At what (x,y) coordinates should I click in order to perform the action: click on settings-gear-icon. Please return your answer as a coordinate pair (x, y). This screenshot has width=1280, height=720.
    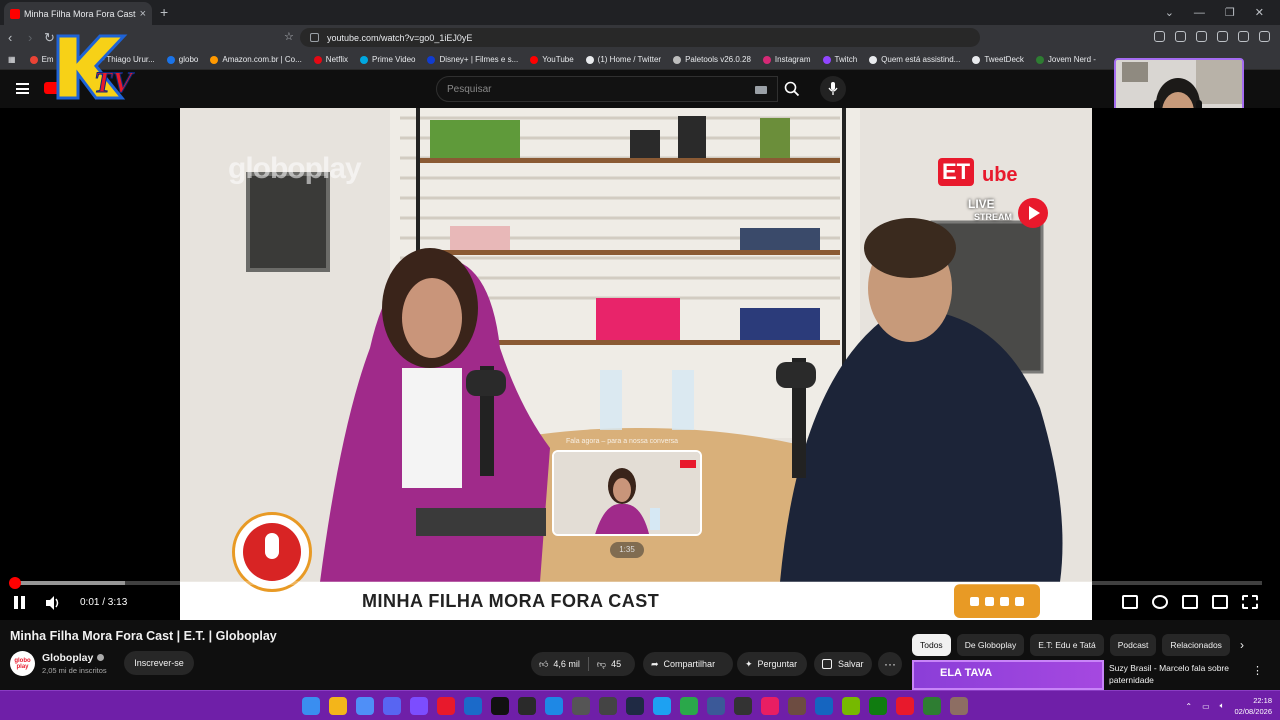
    Looking at the image, I should click on (1160, 602).